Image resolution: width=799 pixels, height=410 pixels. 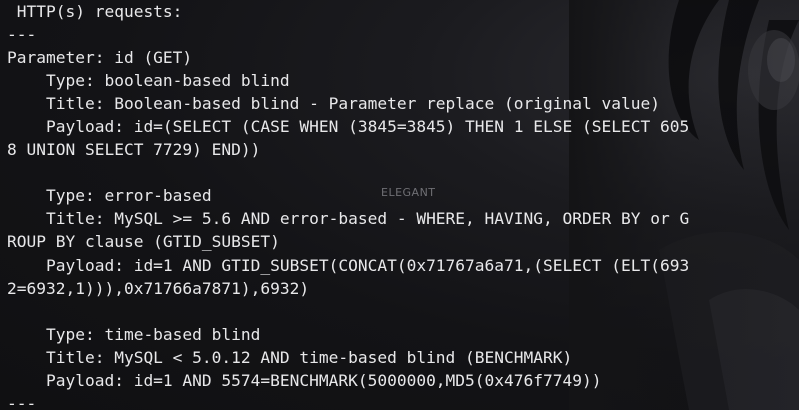 What do you see at coordinates (134, 150) in the screenshot?
I see `terminal-line: 8 UNION SELECT 7729) END))` at bounding box center [134, 150].